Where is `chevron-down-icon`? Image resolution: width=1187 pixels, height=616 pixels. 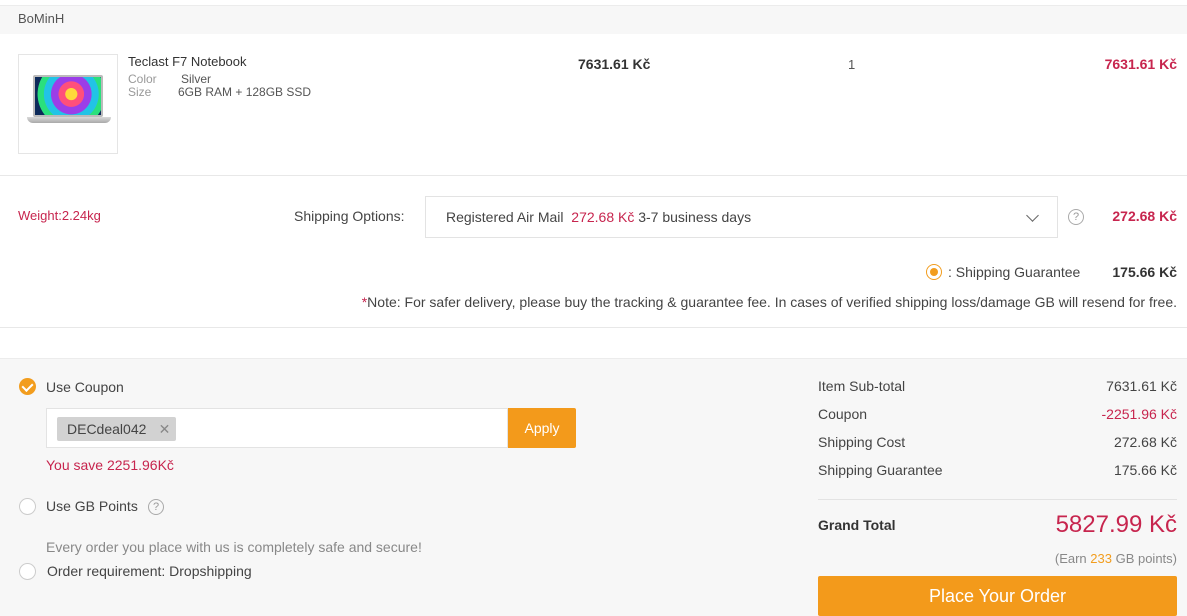
chevron-down-icon is located at coordinates (1032, 215).